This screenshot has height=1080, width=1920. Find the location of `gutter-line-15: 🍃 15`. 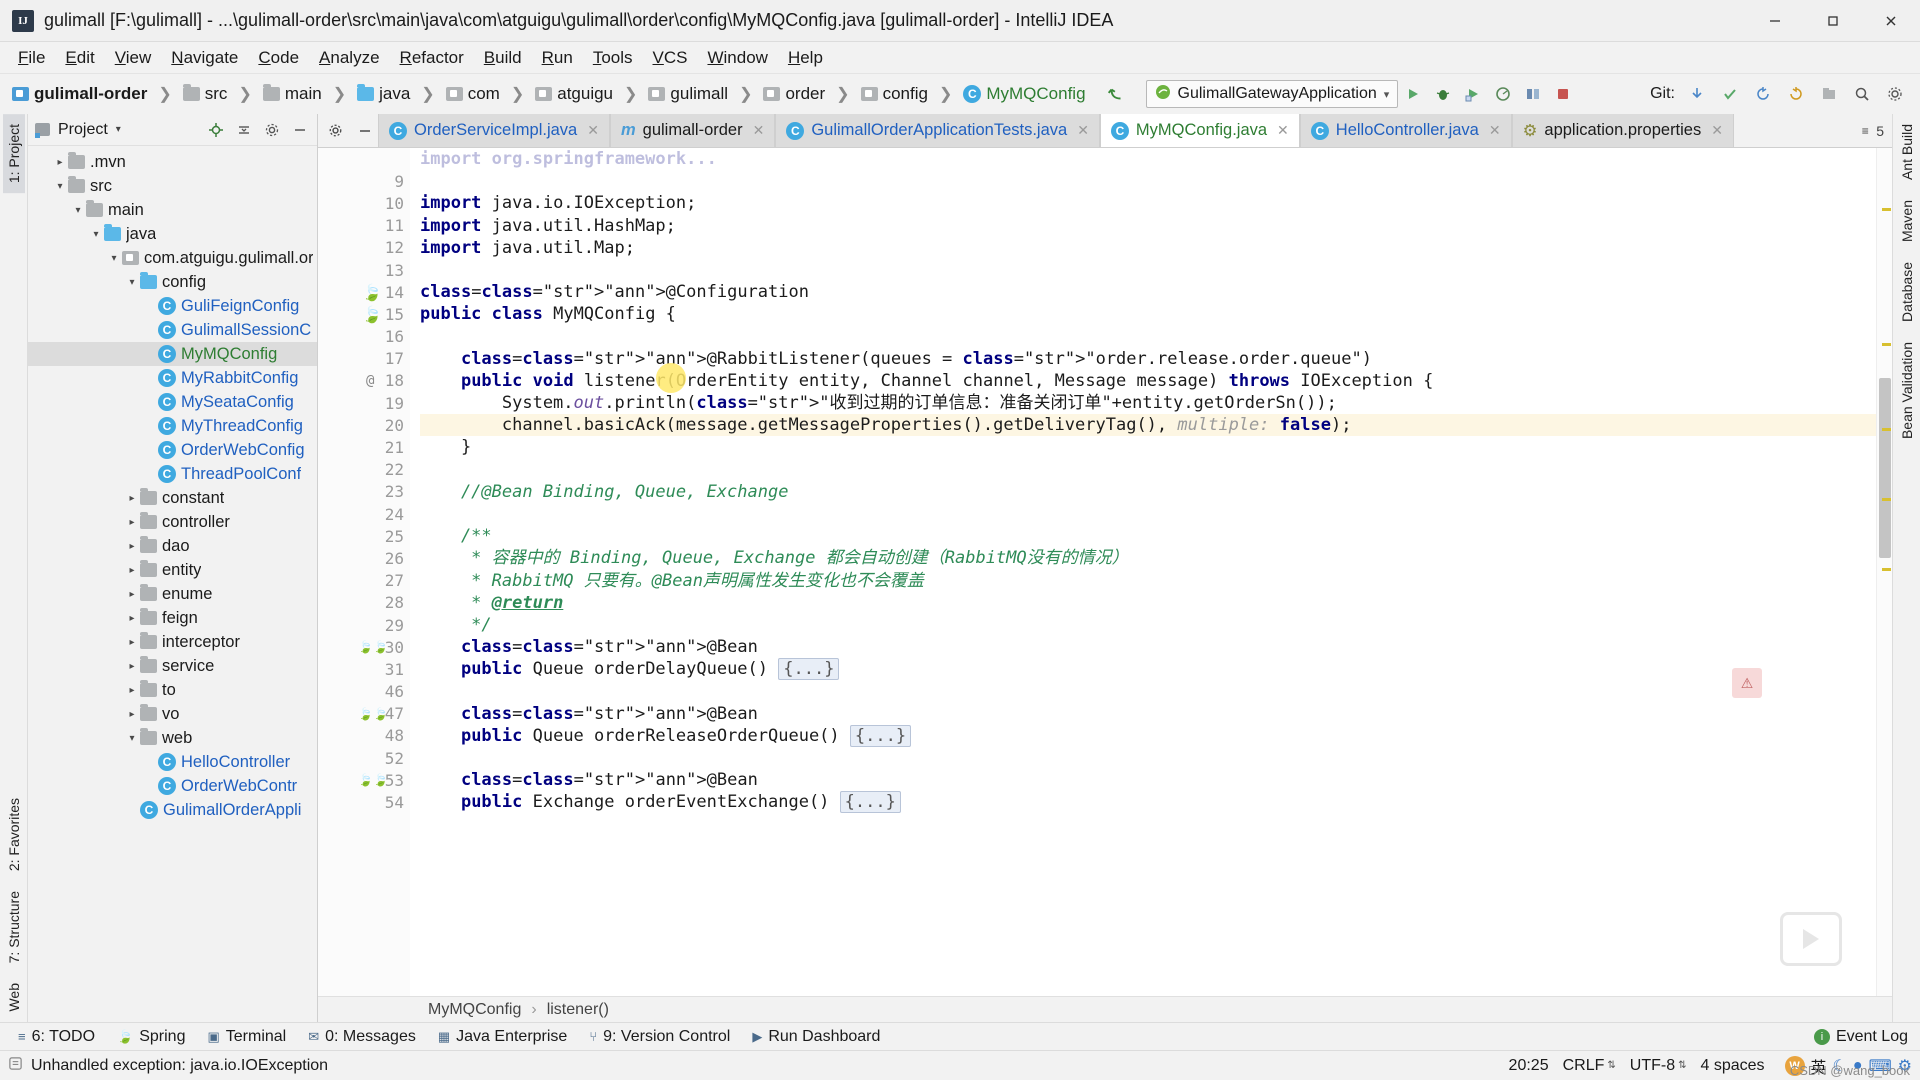

gutter-line-15: 🍃 15 is located at coordinates (364, 314).